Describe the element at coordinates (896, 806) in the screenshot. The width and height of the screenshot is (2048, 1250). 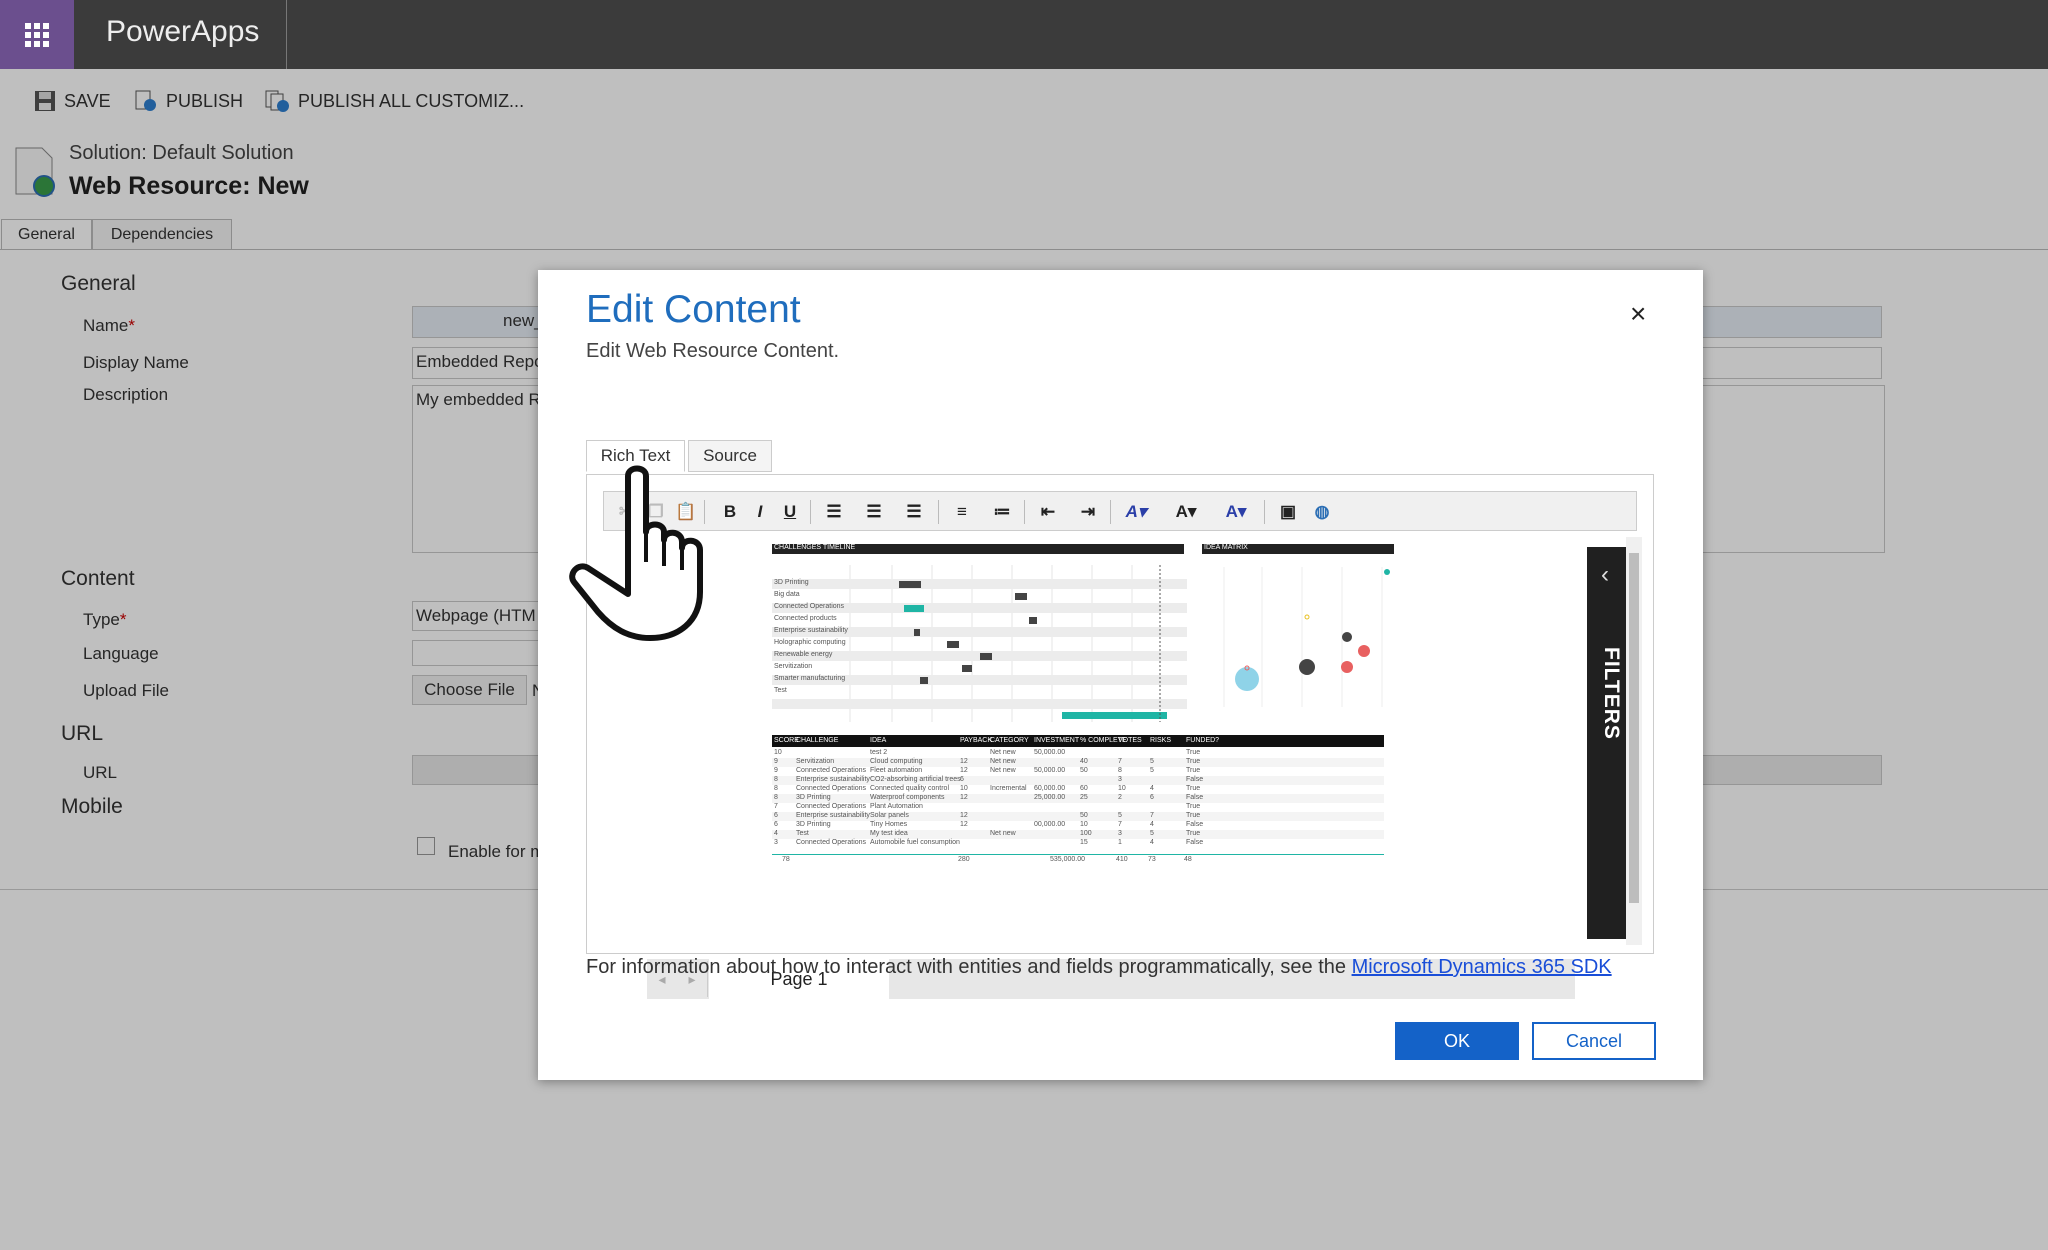
I see `table-cell: Plant Automation` at that location.